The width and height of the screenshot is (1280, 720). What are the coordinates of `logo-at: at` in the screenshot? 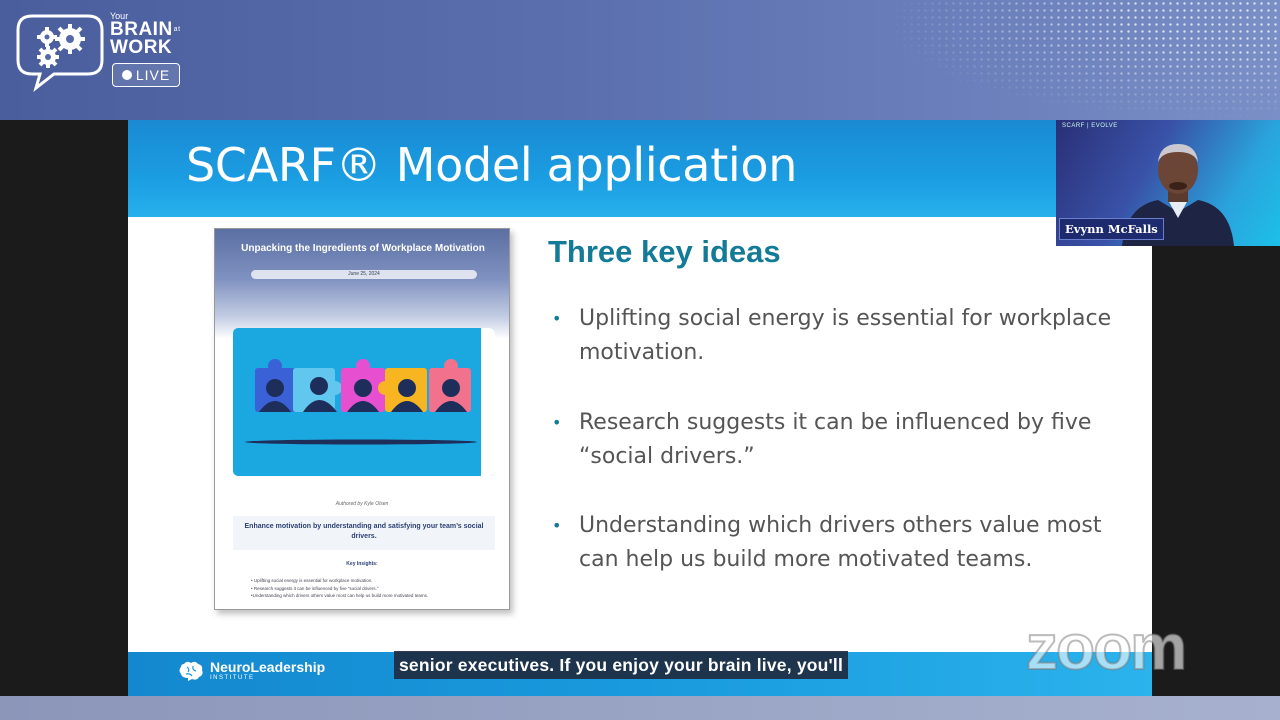 It's located at (177, 29).